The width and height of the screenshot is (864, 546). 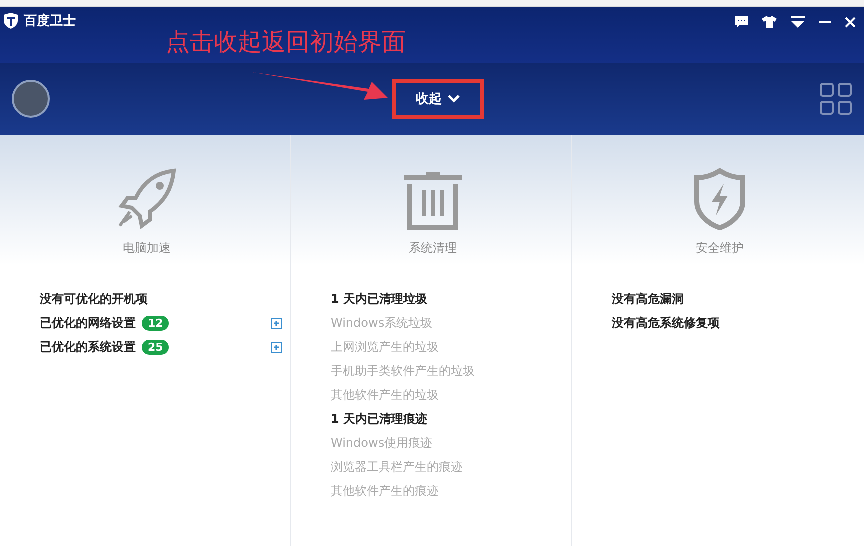 I want to click on list-item-text: 上网浏览产生的垃圾, so click(x=385, y=347).